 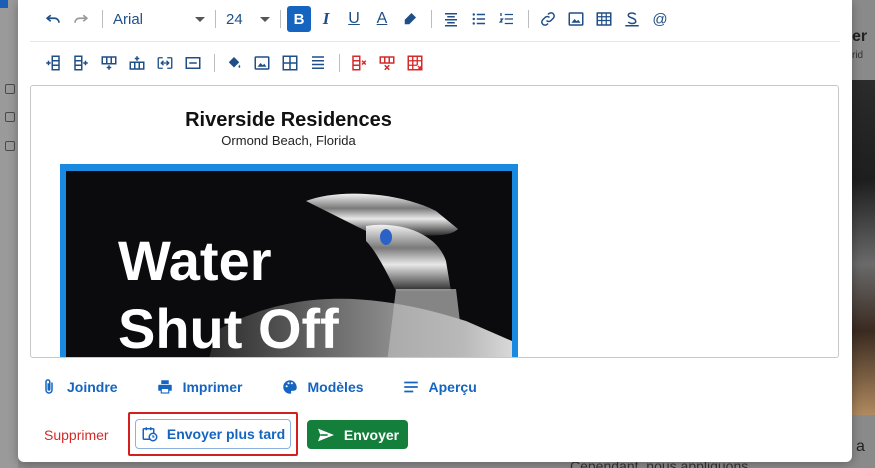 I want to click on insert-row-below-button, so click(x=109, y=63).